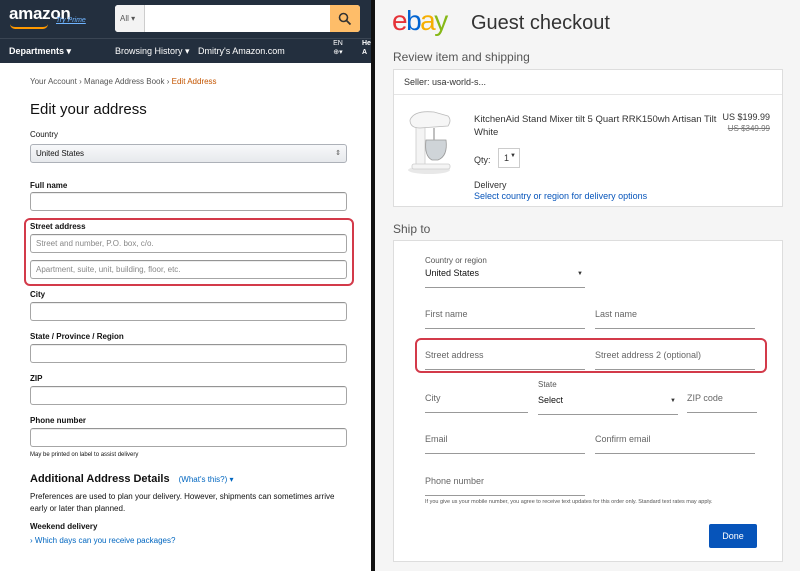 The width and height of the screenshot is (800, 571). I want to click on search-bar: All ▾, so click(237, 18).